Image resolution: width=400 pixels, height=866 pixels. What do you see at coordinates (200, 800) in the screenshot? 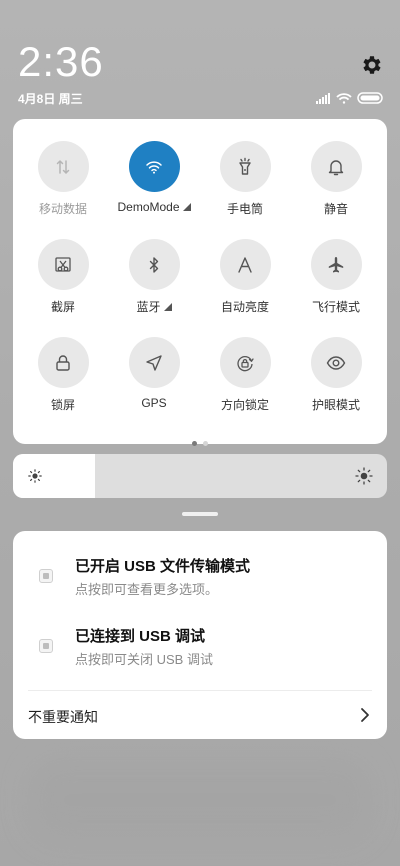
I see `background-blur` at bounding box center [200, 800].